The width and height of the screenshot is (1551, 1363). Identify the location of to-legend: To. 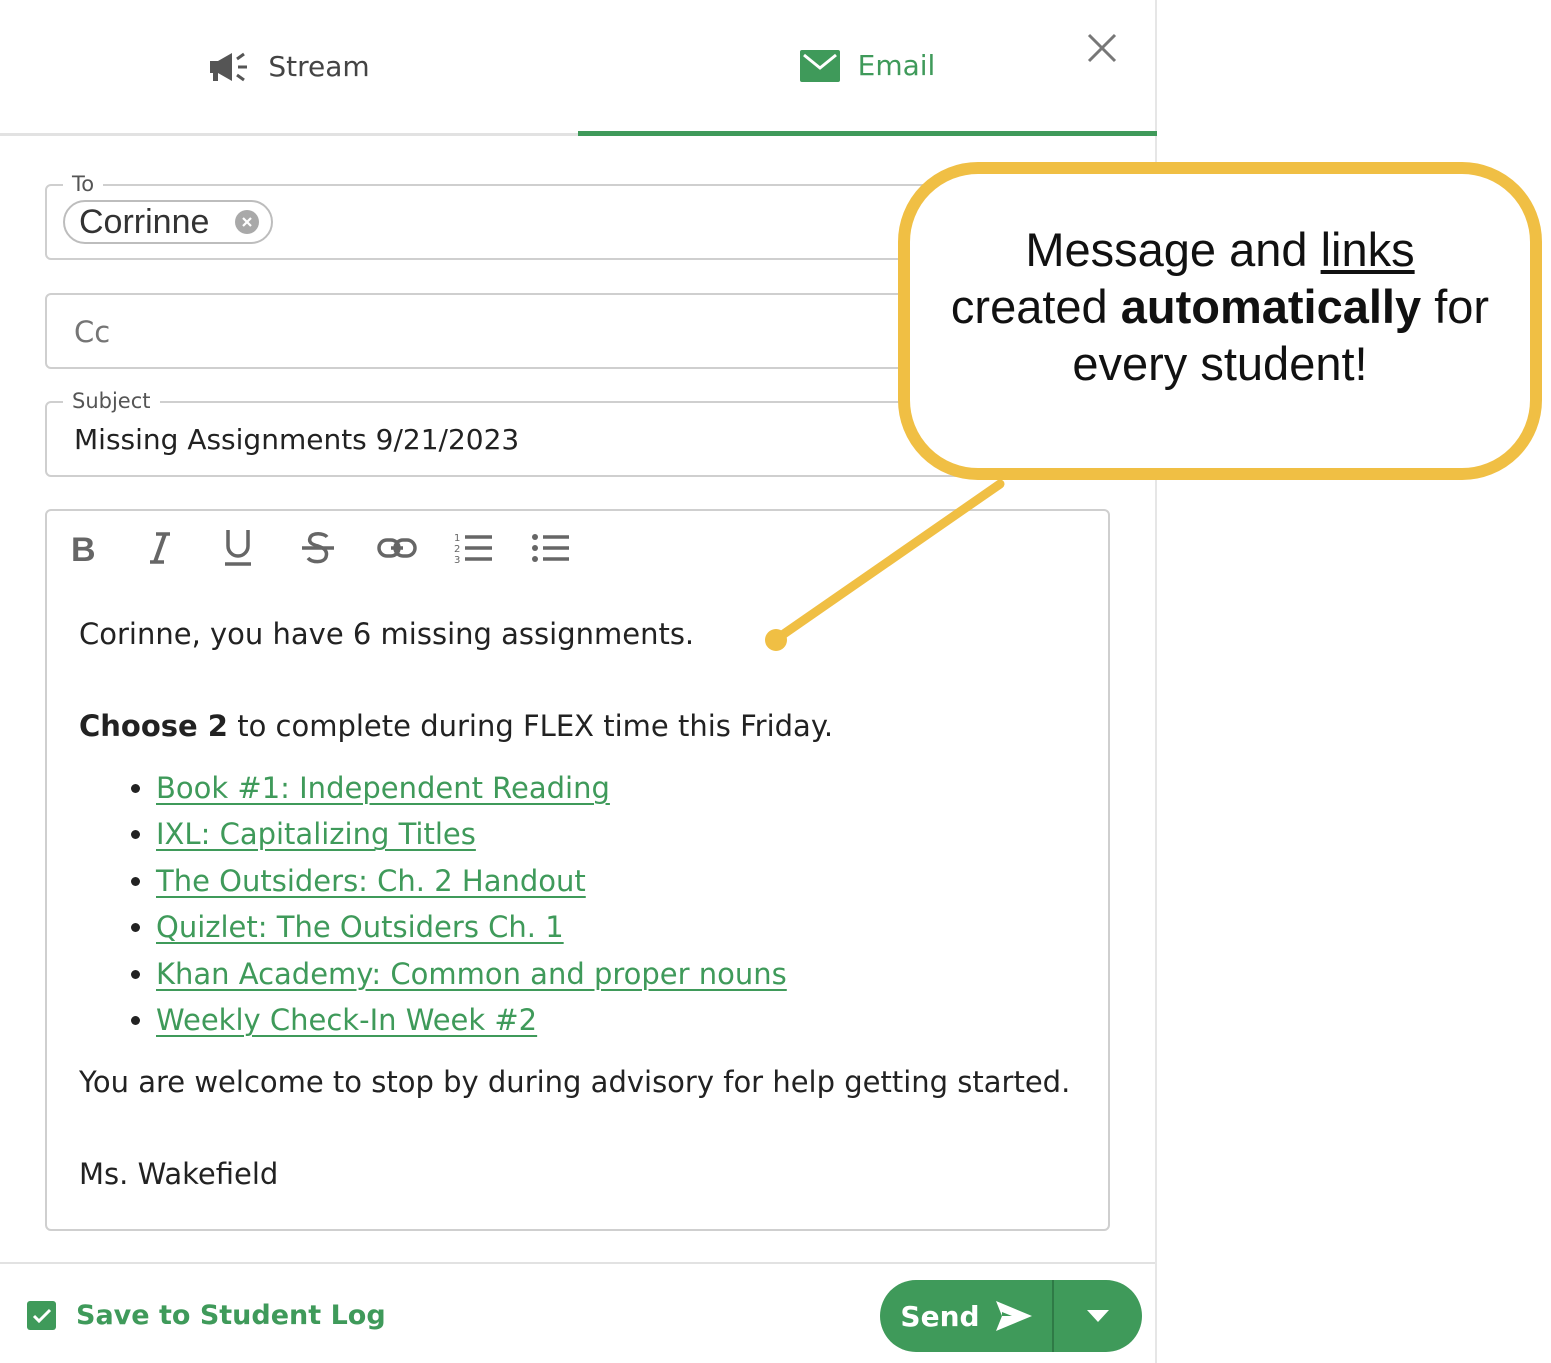
(83, 184).